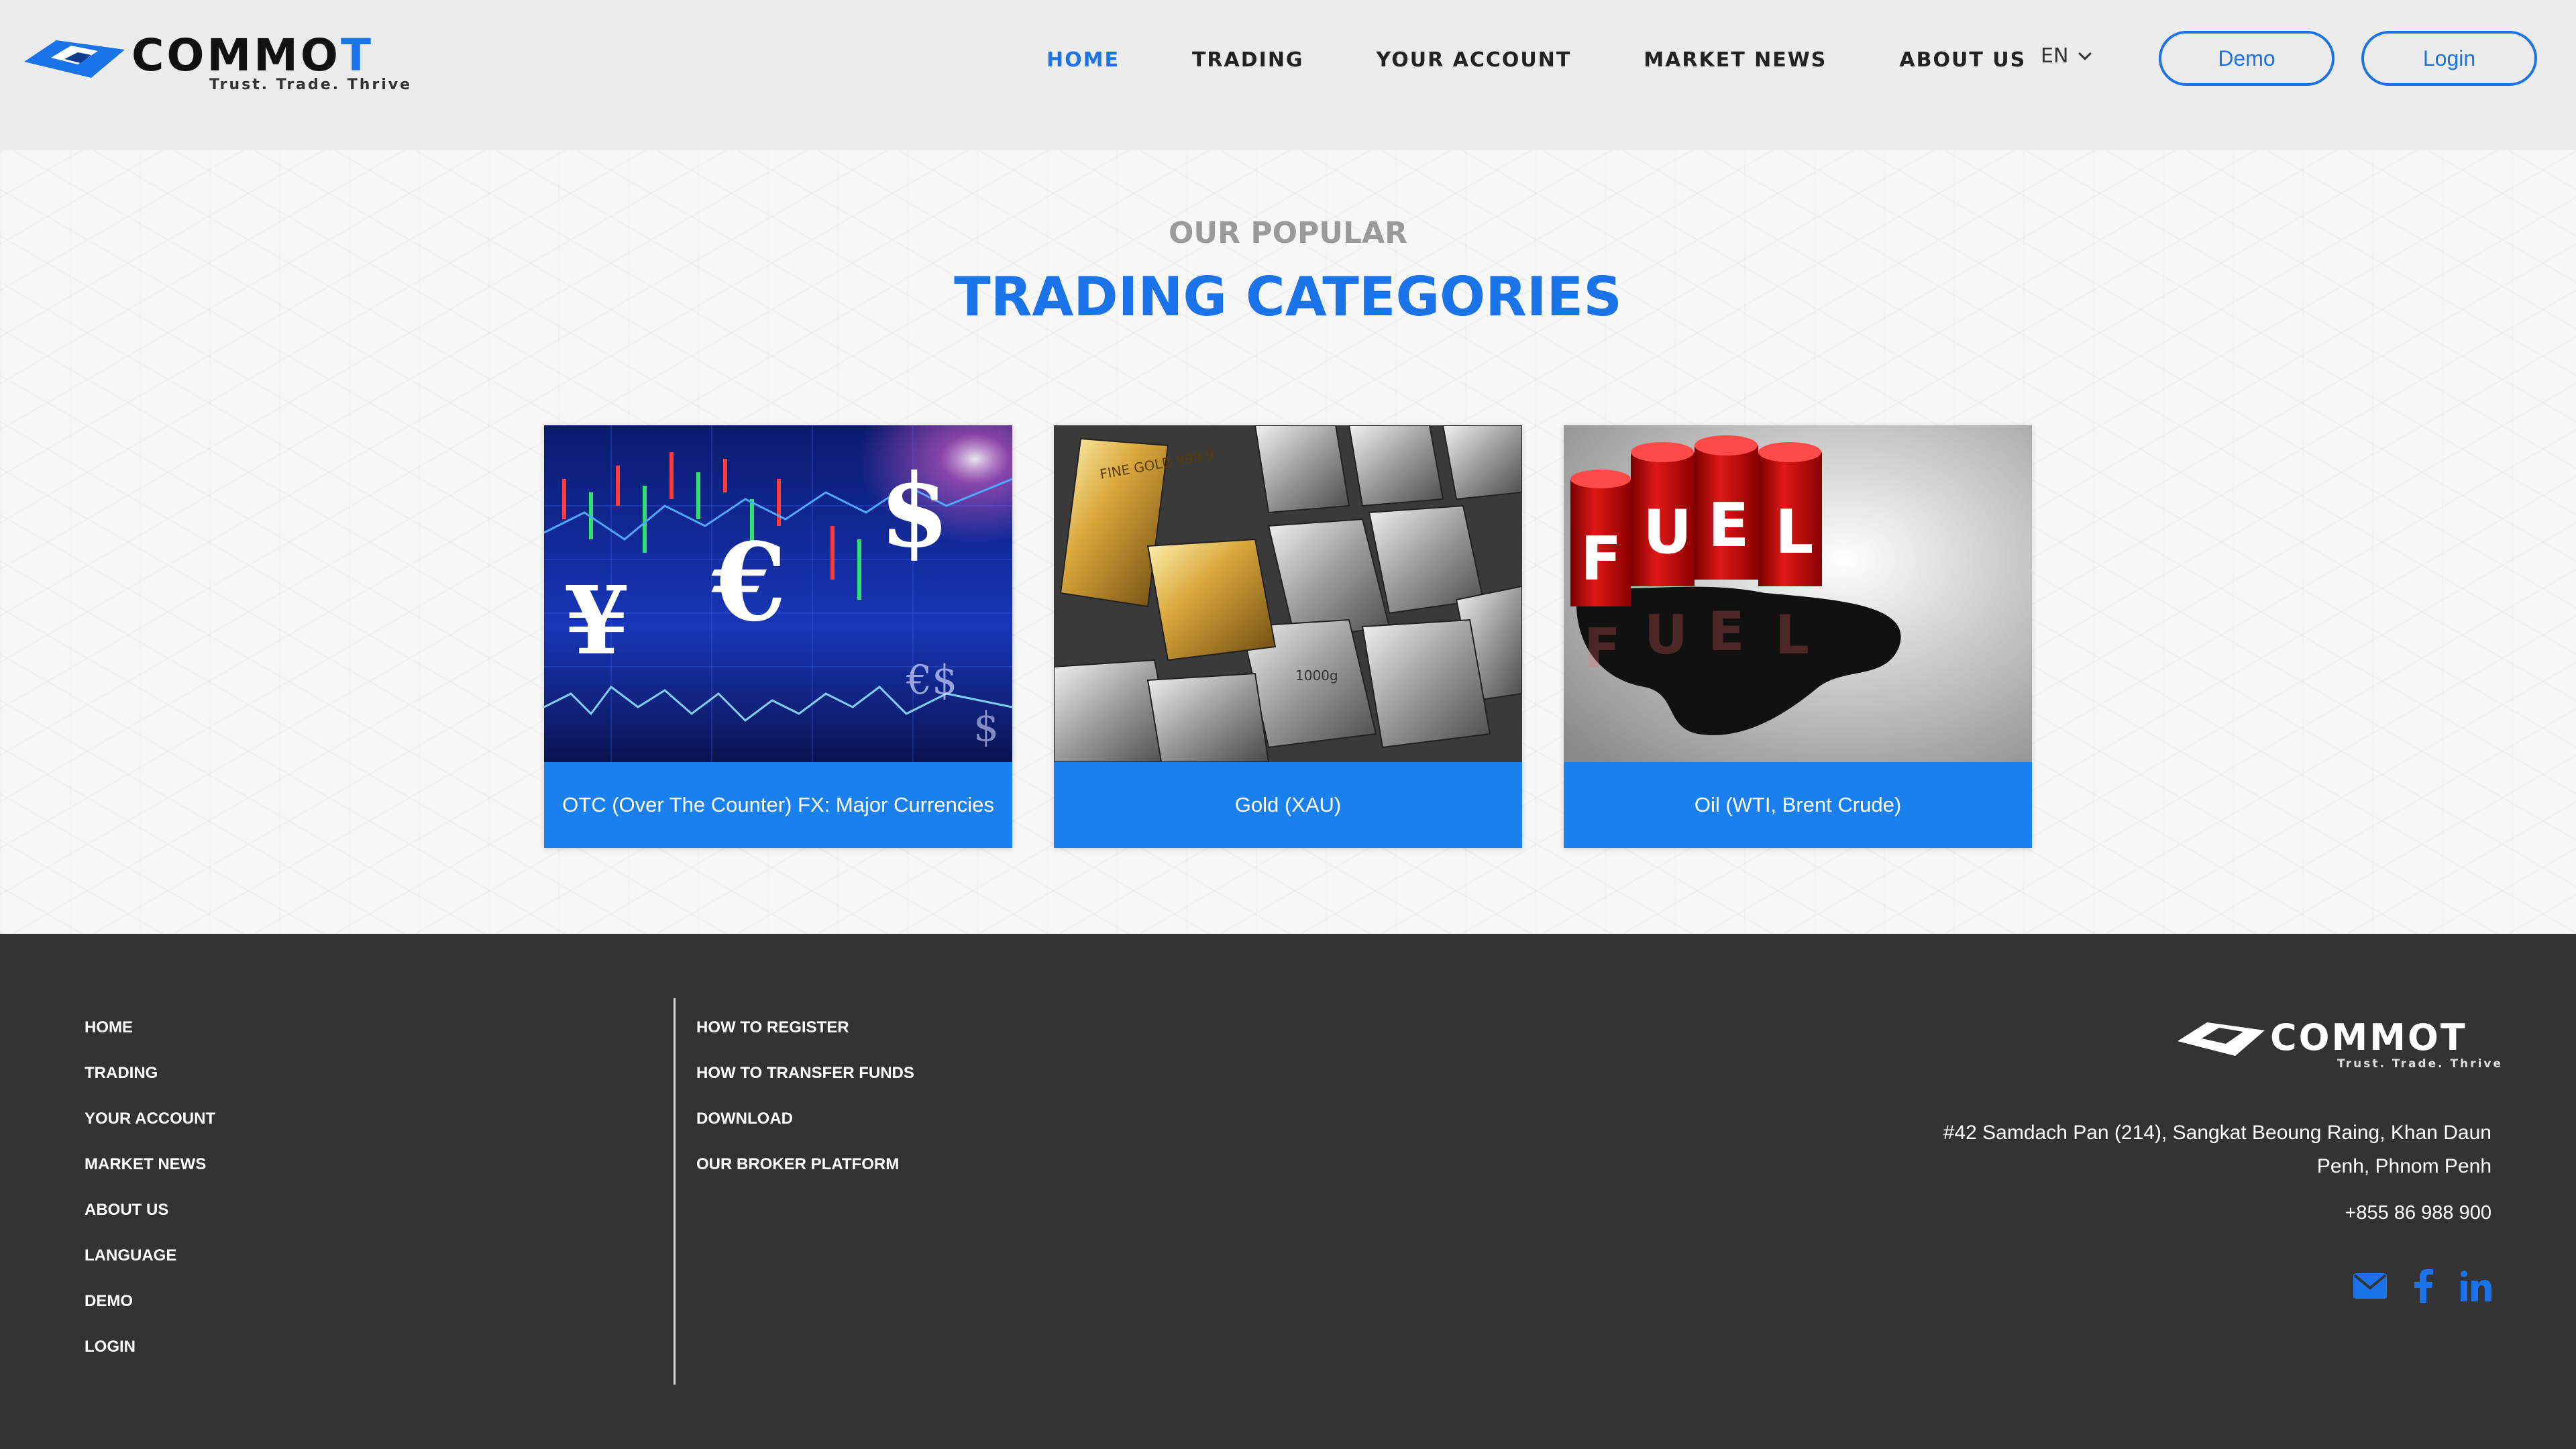  Describe the element at coordinates (311, 84) in the screenshot. I see `logo-tagline: Trust. Trade. Thrive` at that location.